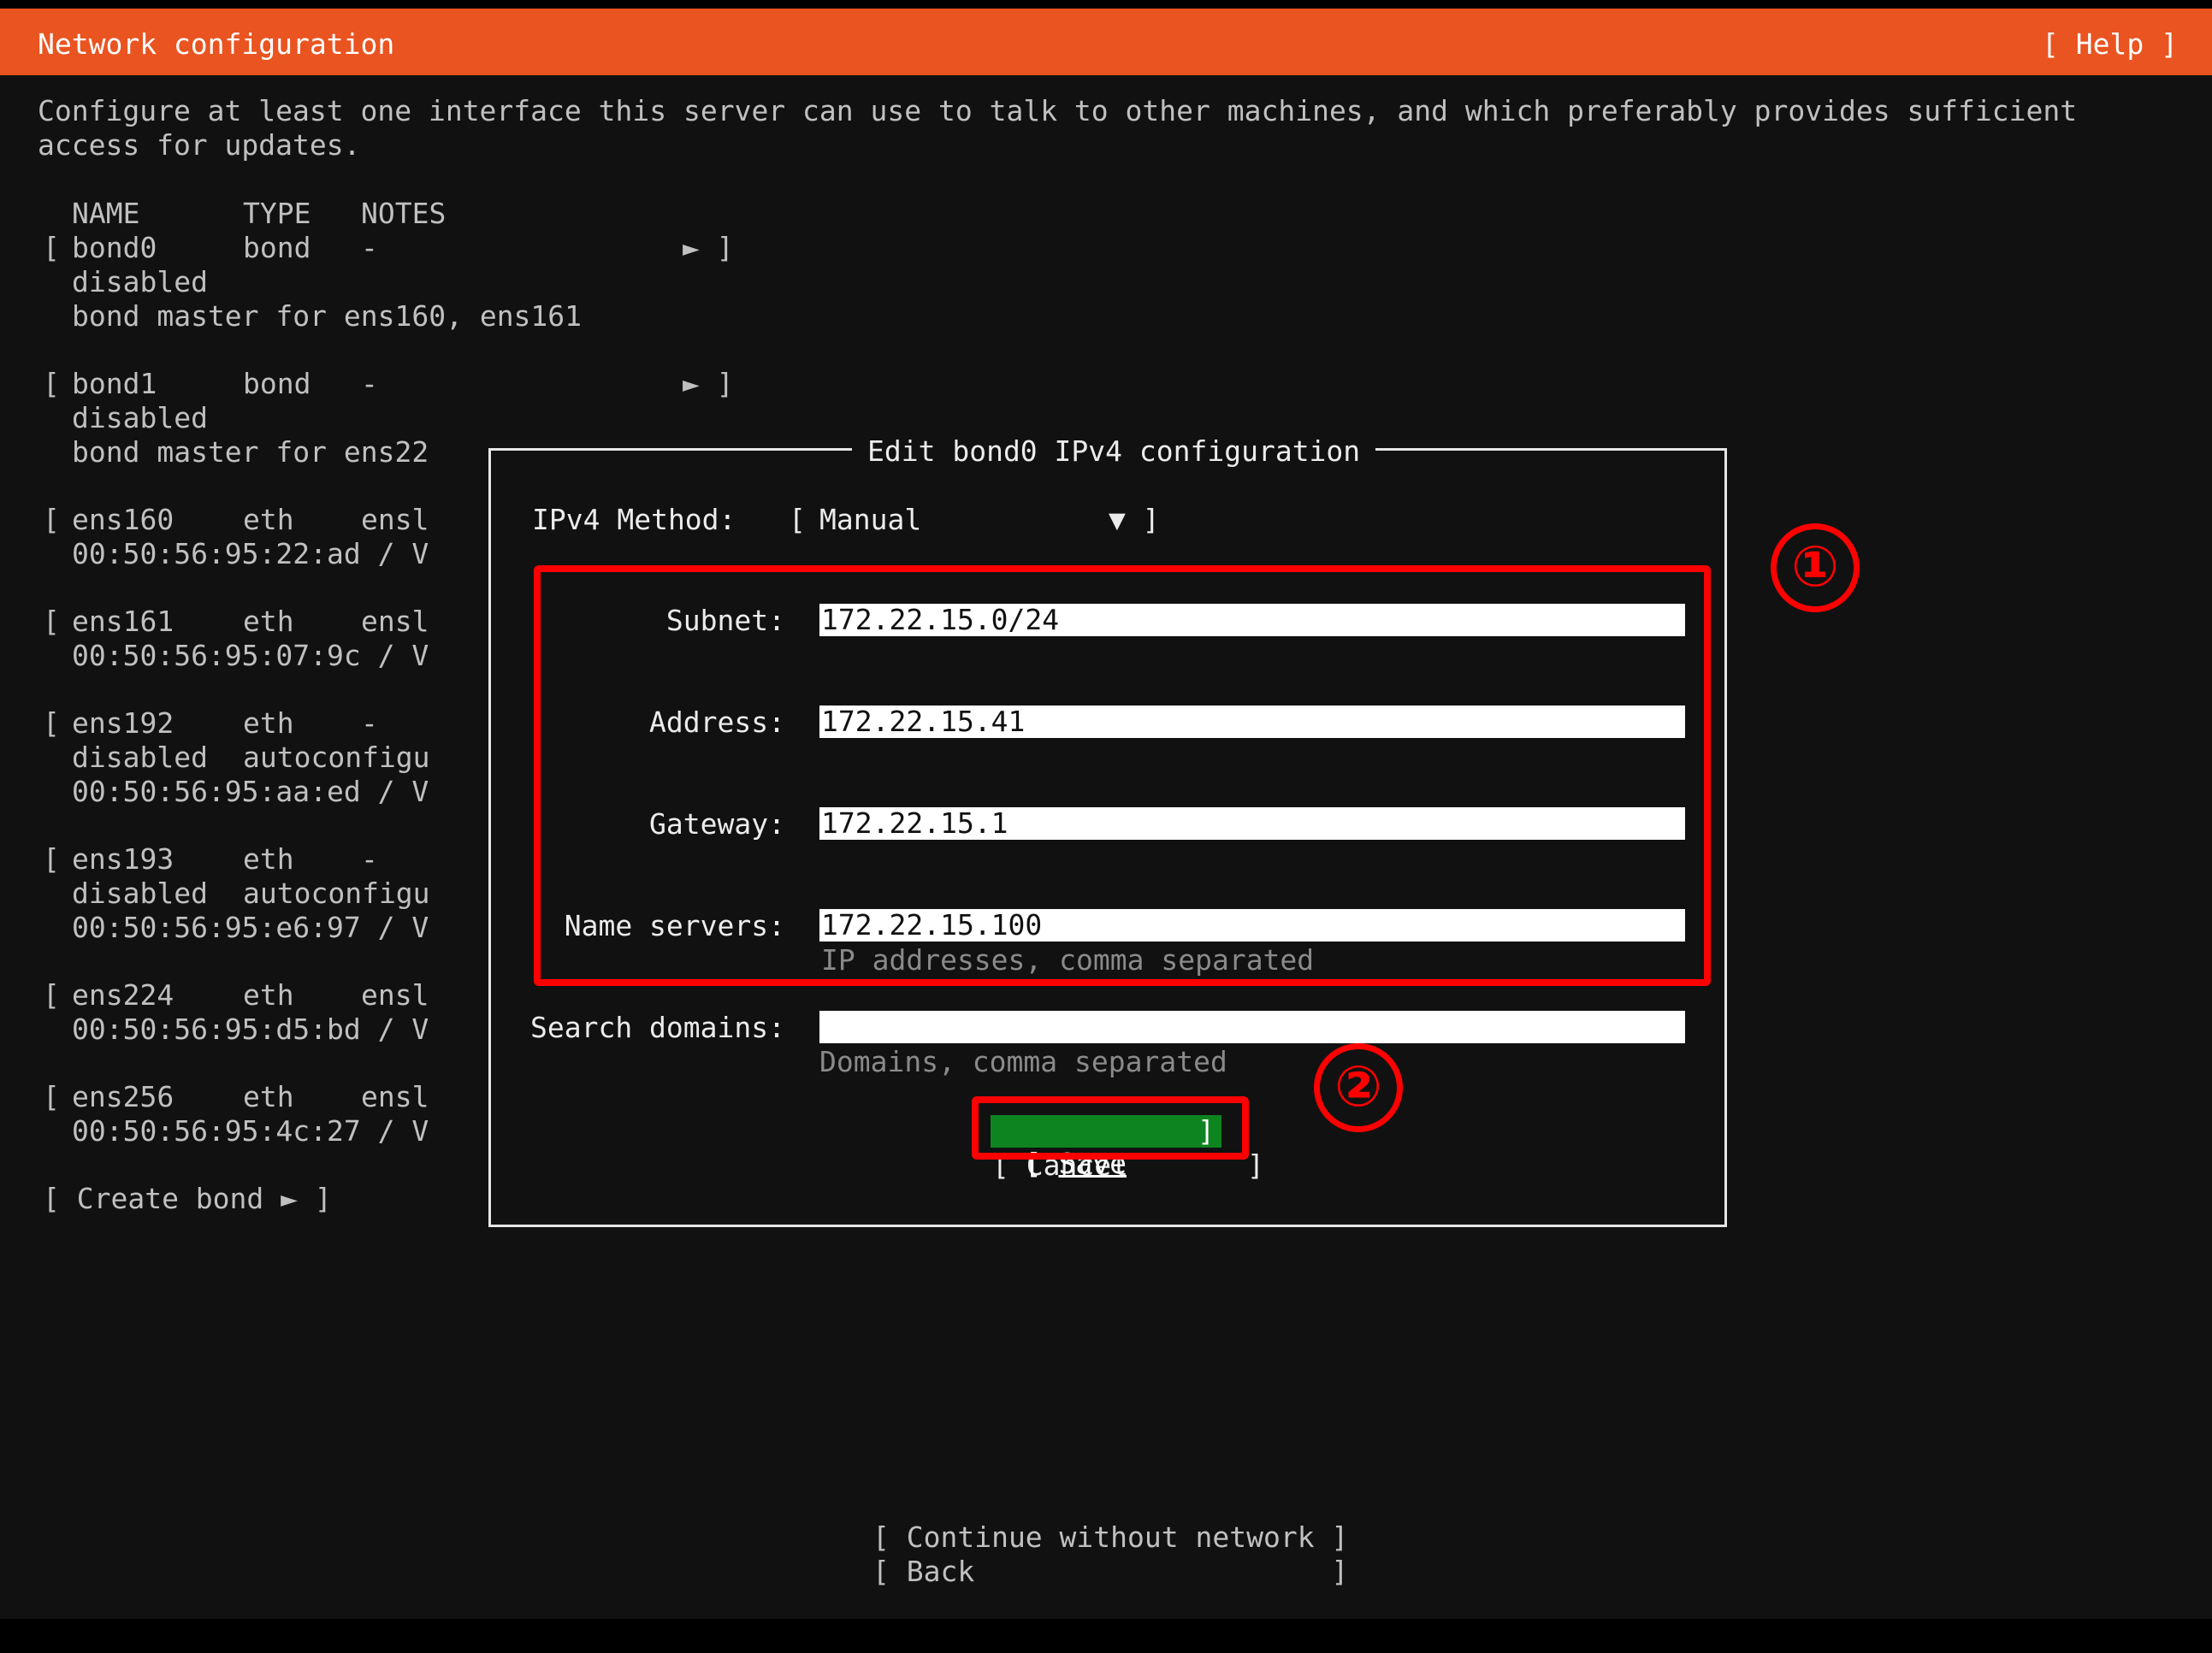 This screenshot has height=1653, width=2212. Describe the element at coordinates (1358, 1087) in the screenshot. I see `annotation-marker-2: ②` at that location.